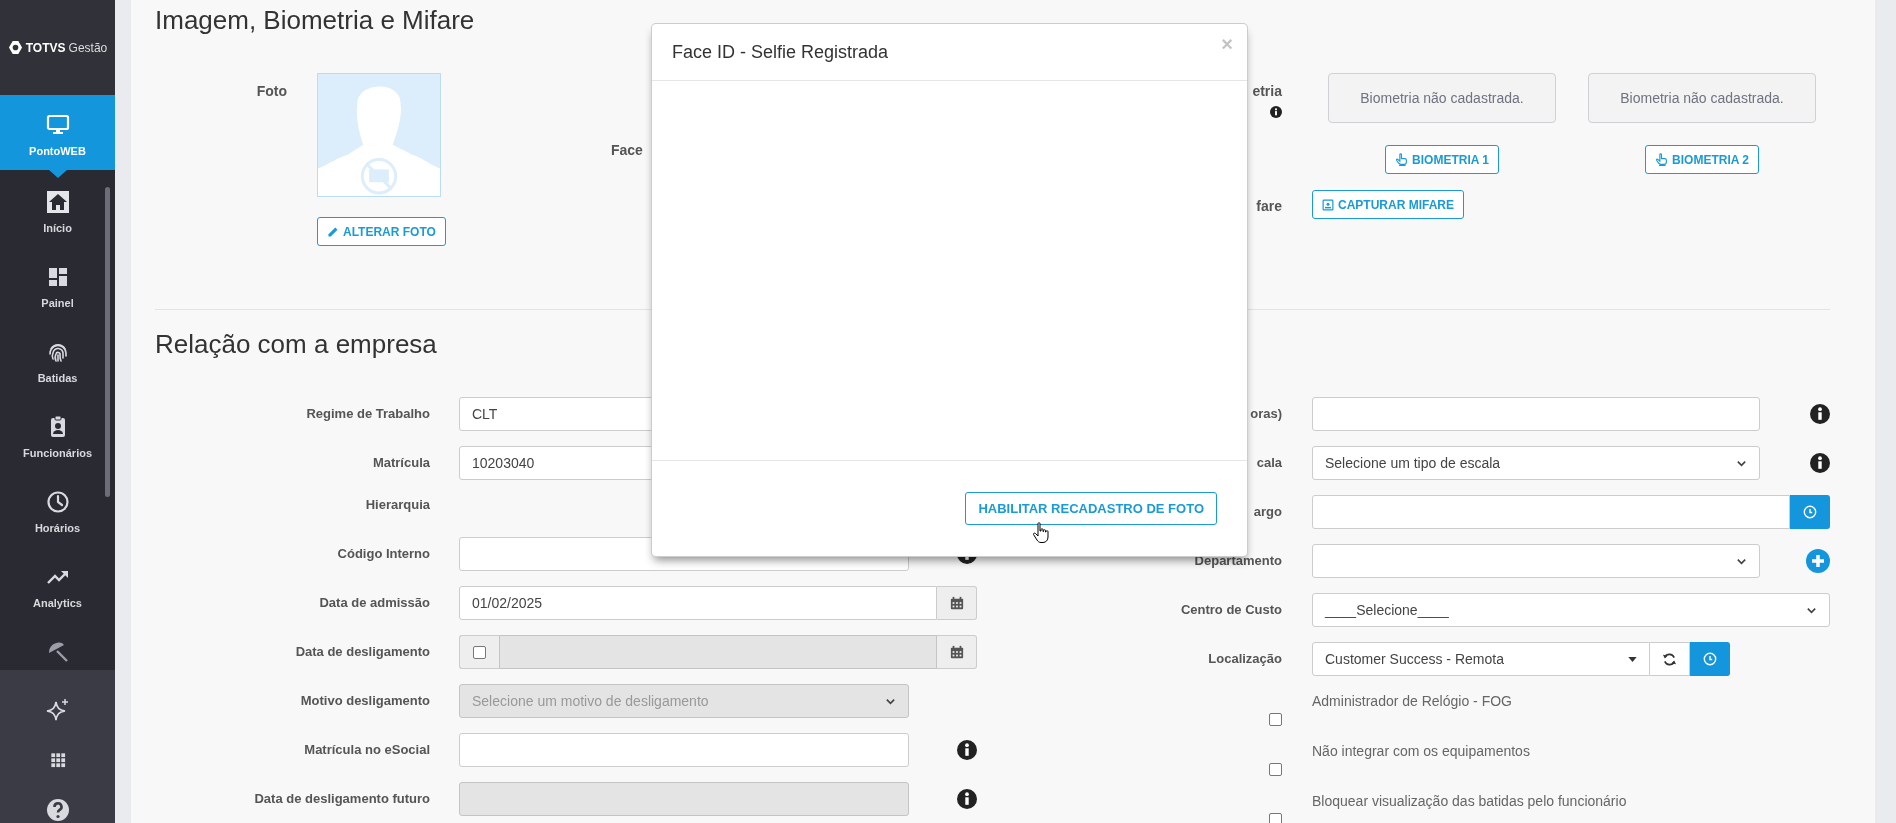  What do you see at coordinates (1536, 561) in the screenshot?
I see `select-field` at bounding box center [1536, 561].